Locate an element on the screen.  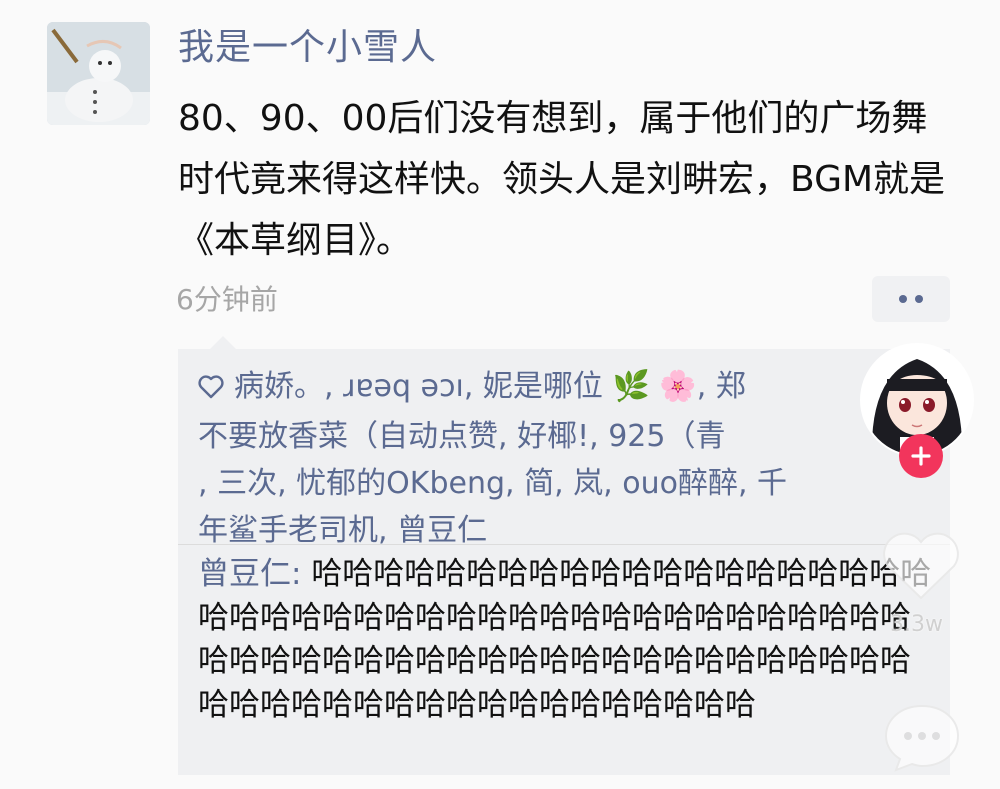
liker-name: 不要放香菜（自动点赞, 好椰! is located at coordinates (393, 436).